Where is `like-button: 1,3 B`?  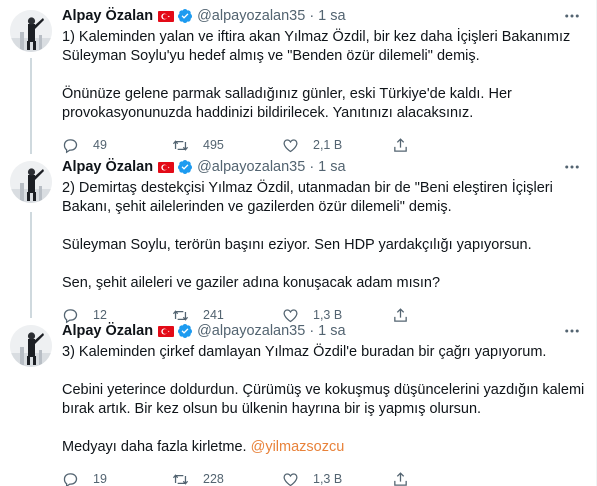
like-button: 1,3 B is located at coordinates (337, 478).